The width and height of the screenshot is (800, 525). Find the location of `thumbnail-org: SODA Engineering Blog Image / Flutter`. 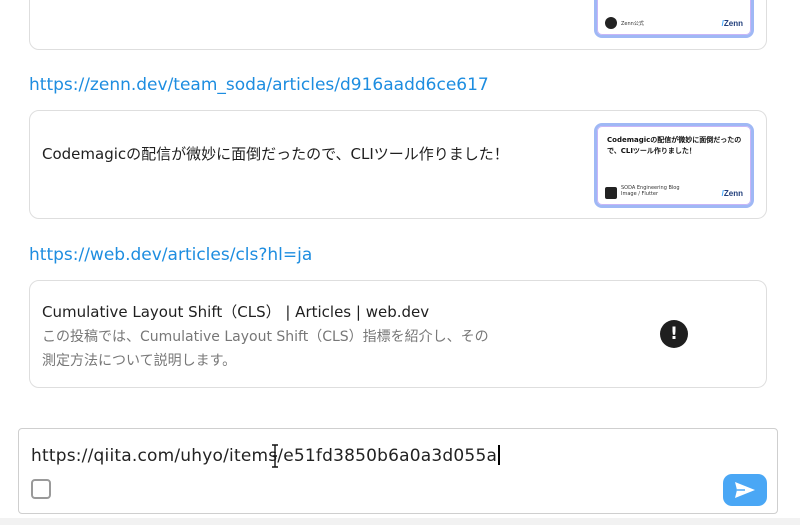

thumbnail-org: SODA Engineering Blog Image / Flutter is located at coordinates (650, 191).